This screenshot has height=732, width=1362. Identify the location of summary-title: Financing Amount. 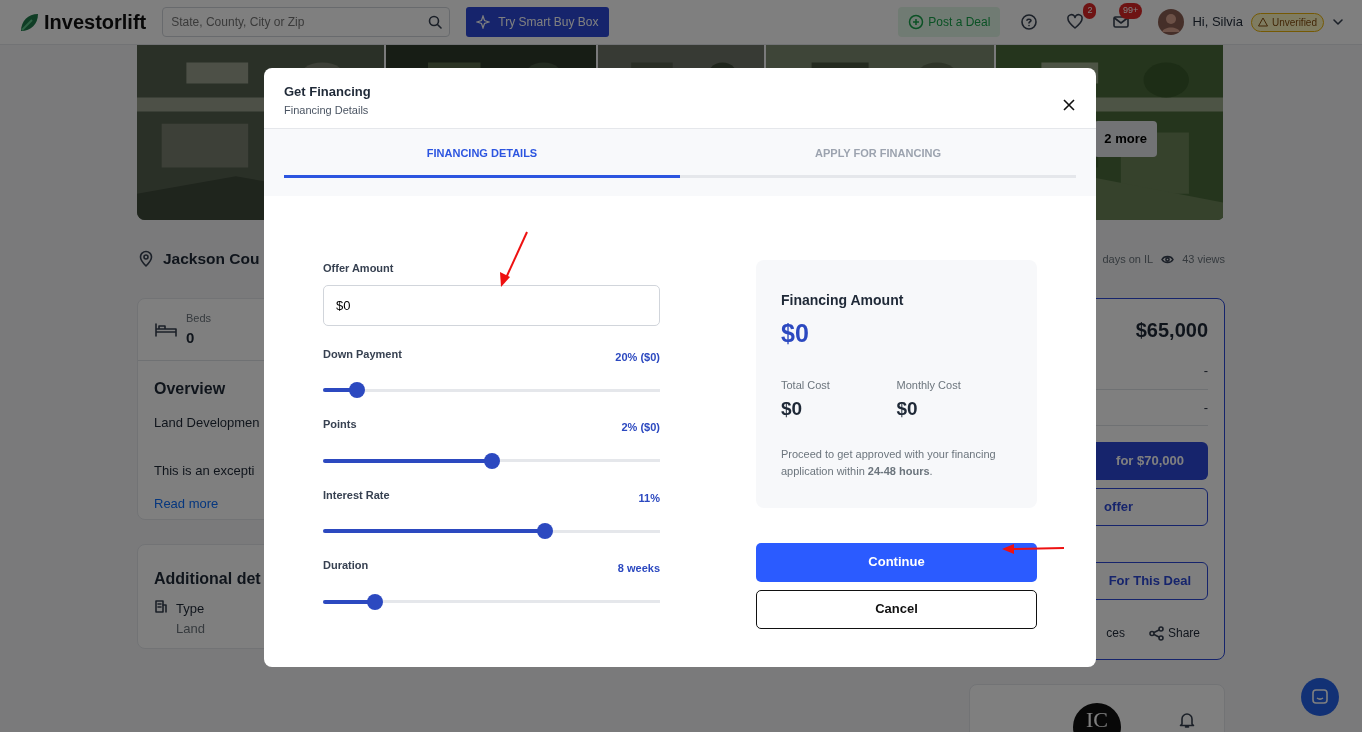
(843, 300).